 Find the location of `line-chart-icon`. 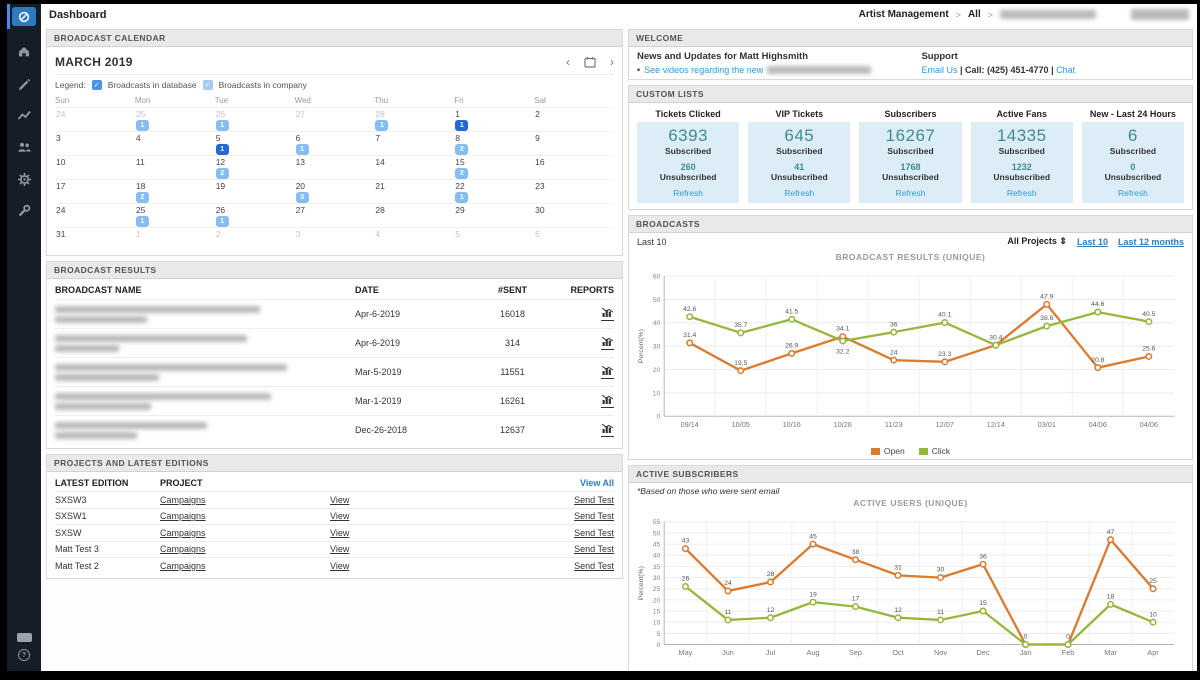

line-chart-icon is located at coordinates (24, 115).